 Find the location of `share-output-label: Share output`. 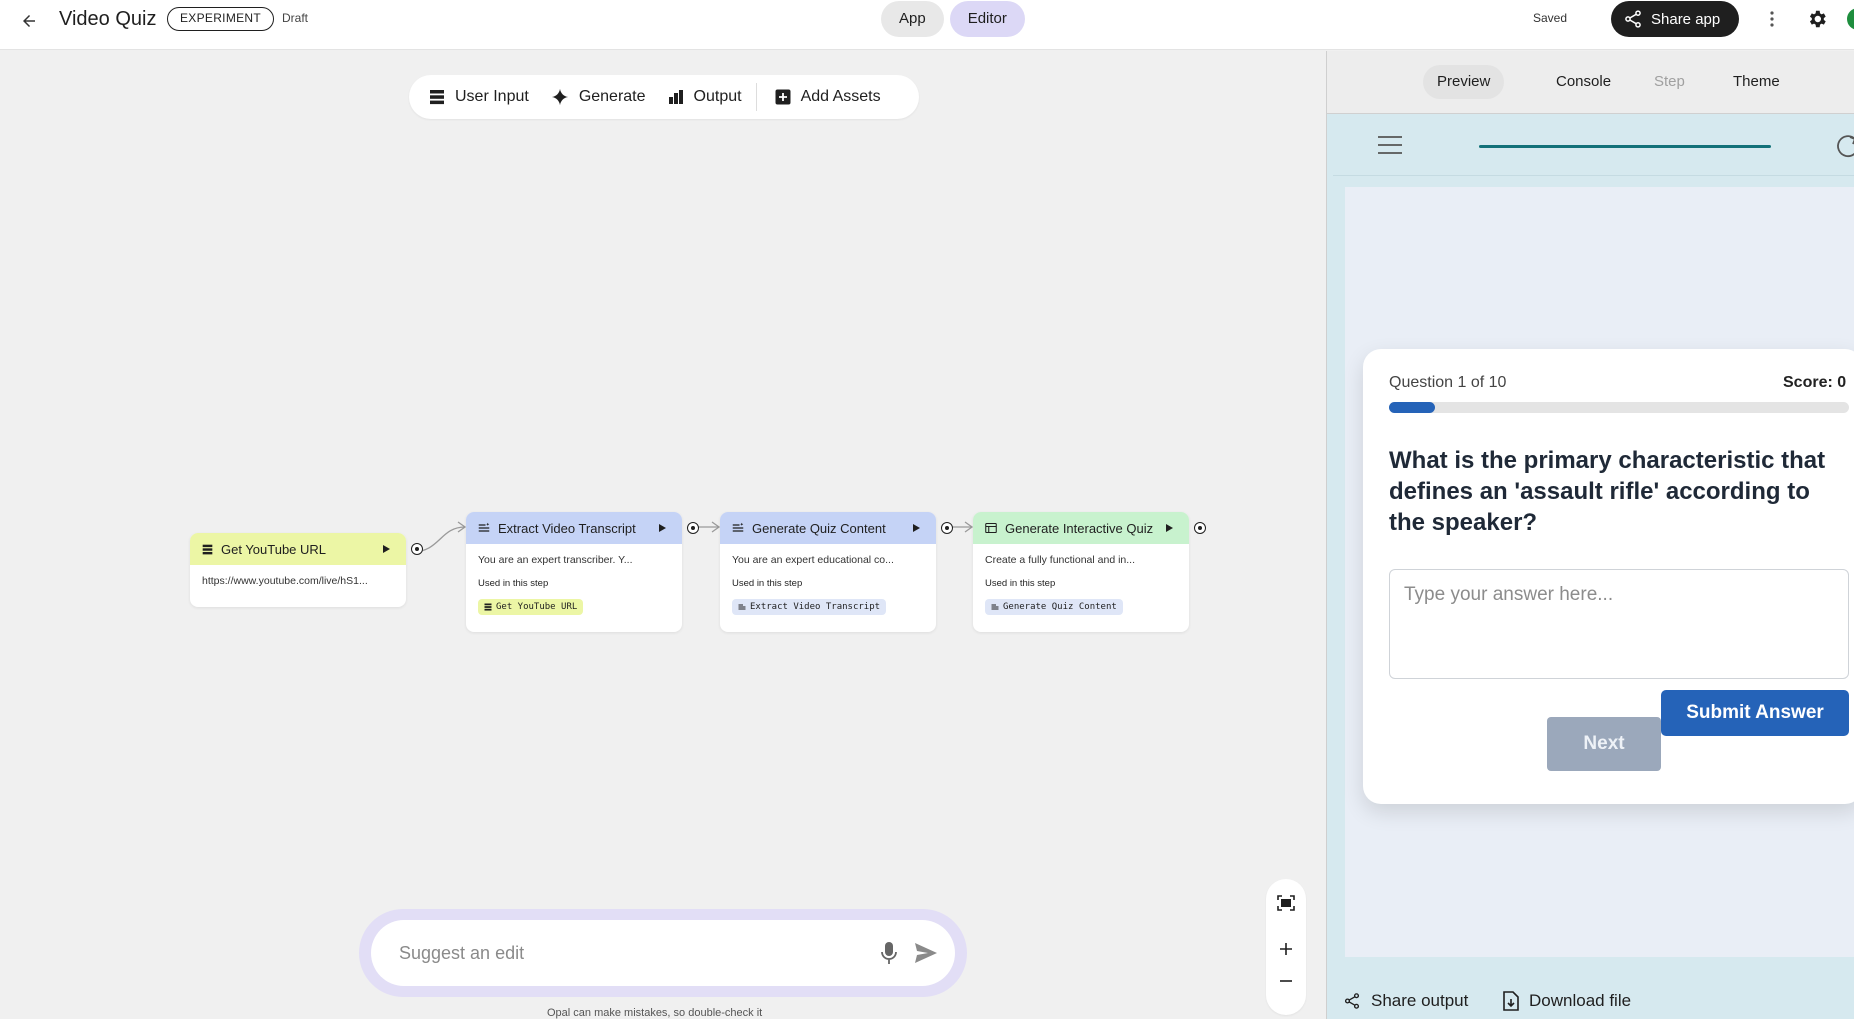

share-output-label: Share output is located at coordinates (1420, 1000).